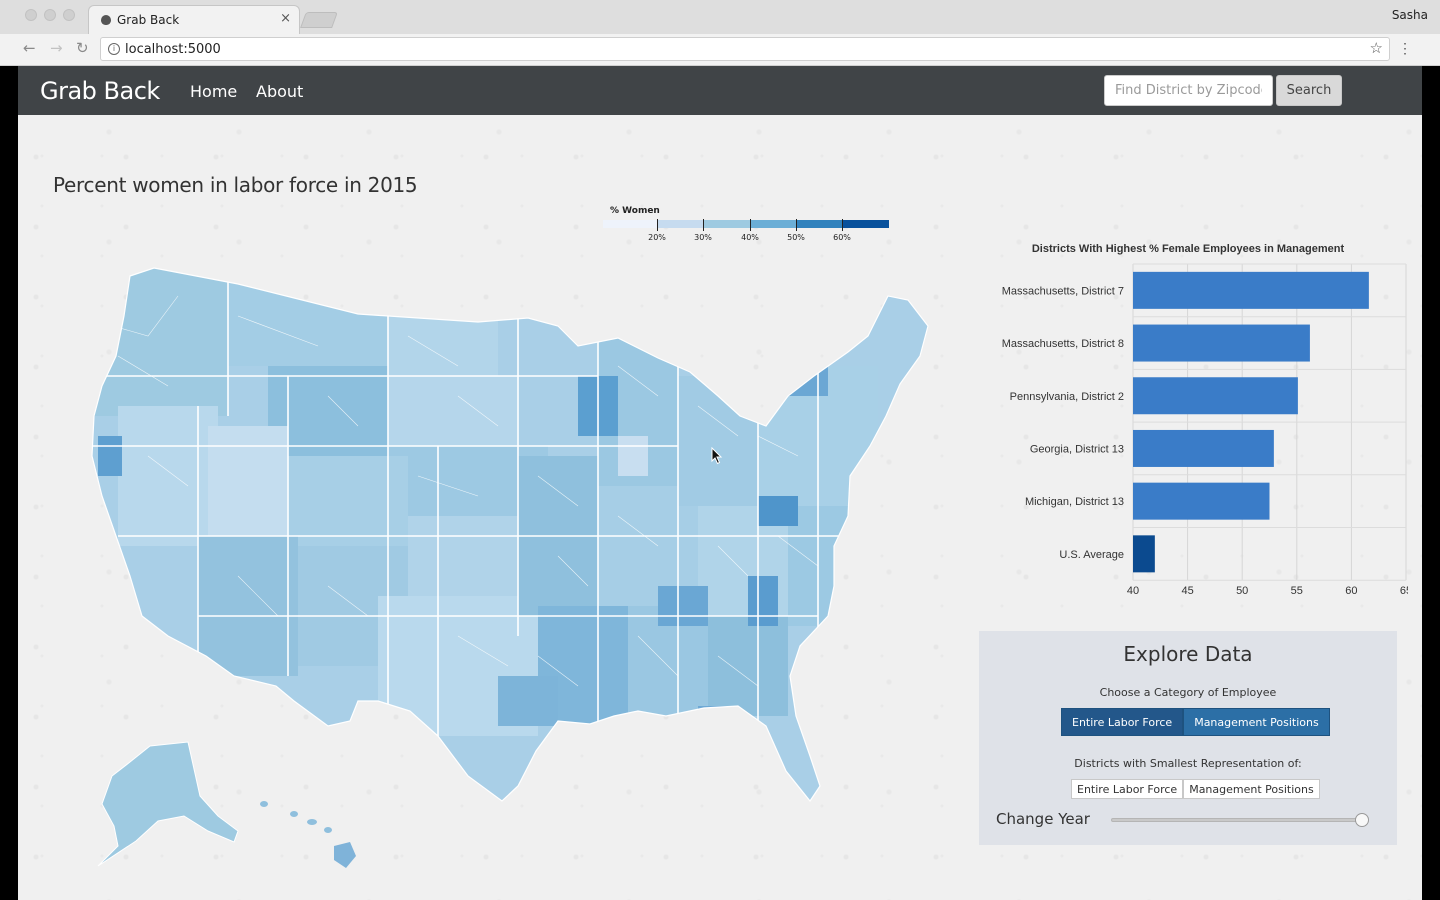 Image resolution: width=1440 pixels, height=900 pixels. Describe the element at coordinates (1133, 591) in the screenshot. I see `chart-xtick-label: 40` at that location.